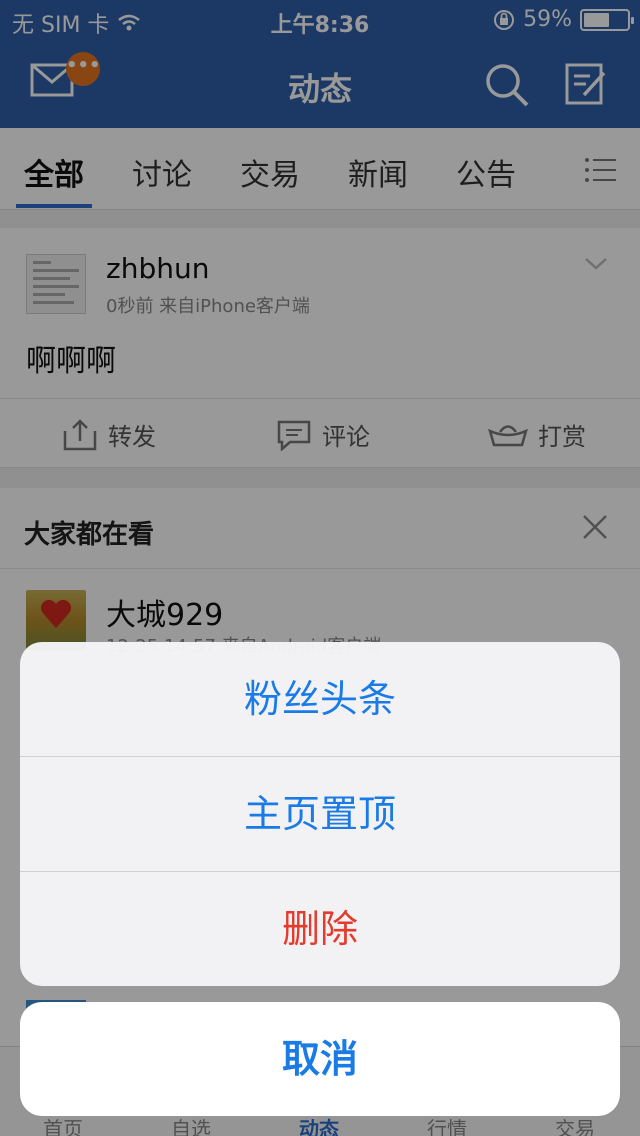  What do you see at coordinates (320, 1059) in the screenshot?
I see `cancel-button: 取消` at bounding box center [320, 1059].